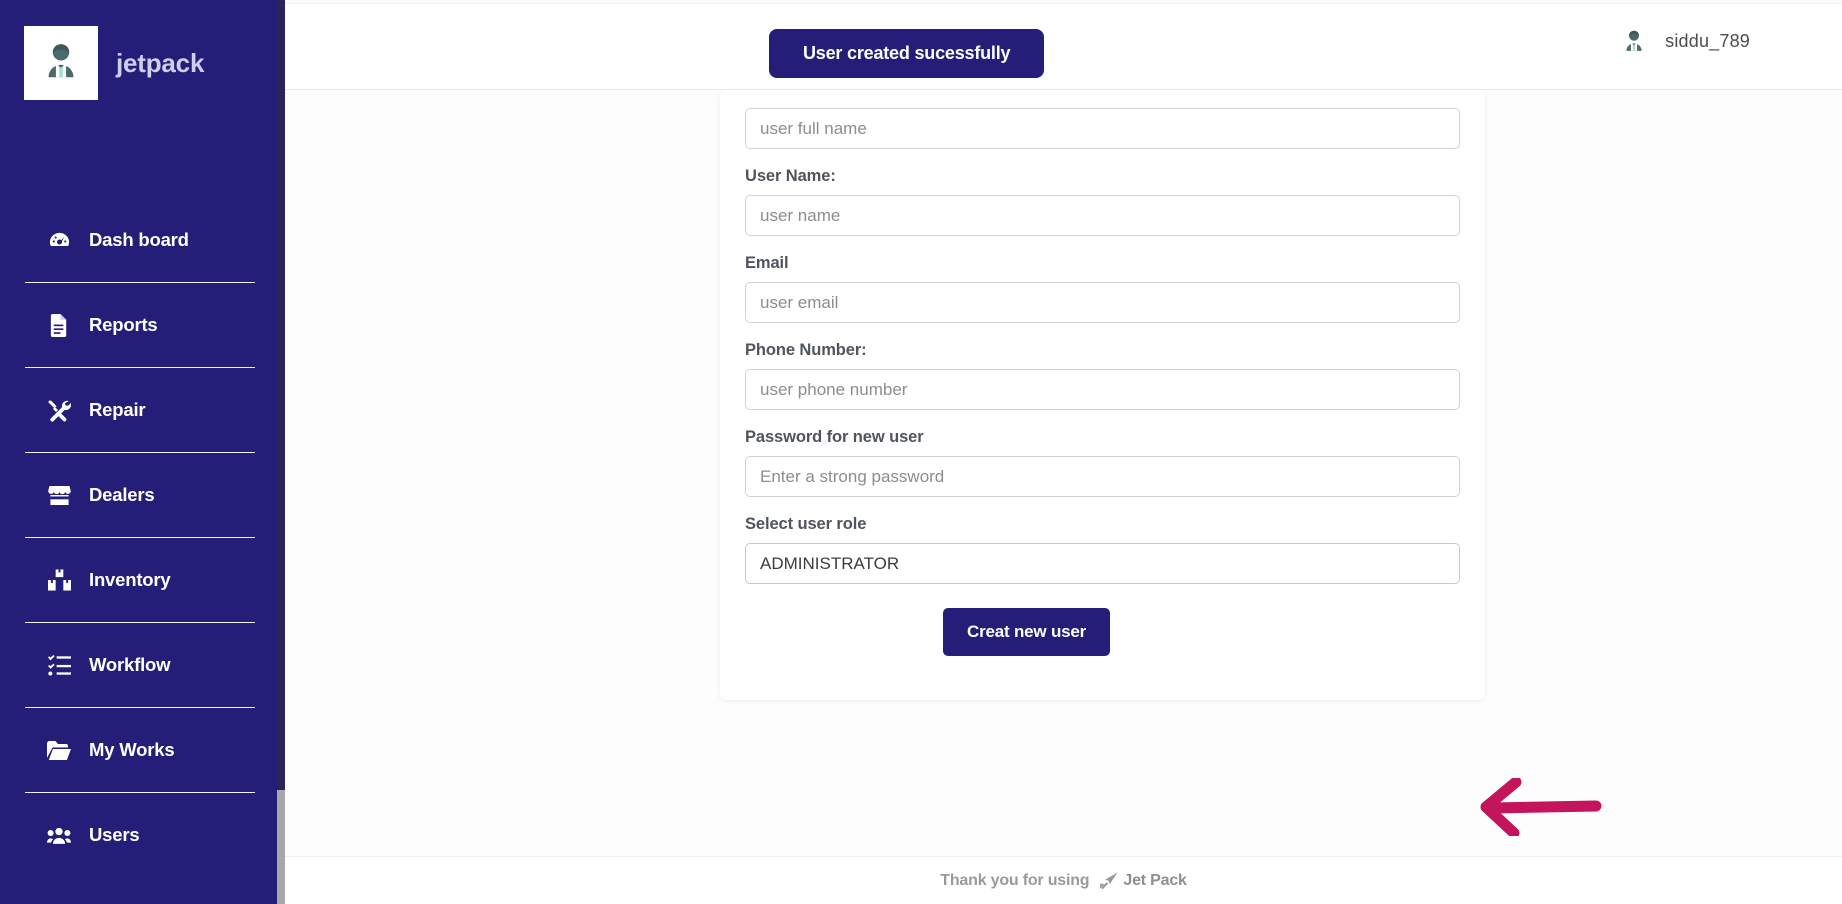 The width and height of the screenshot is (1842, 904). Describe the element at coordinates (830, 563) in the screenshot. I see `user-role-selected-value: ADMINISTRATOR` at that location.